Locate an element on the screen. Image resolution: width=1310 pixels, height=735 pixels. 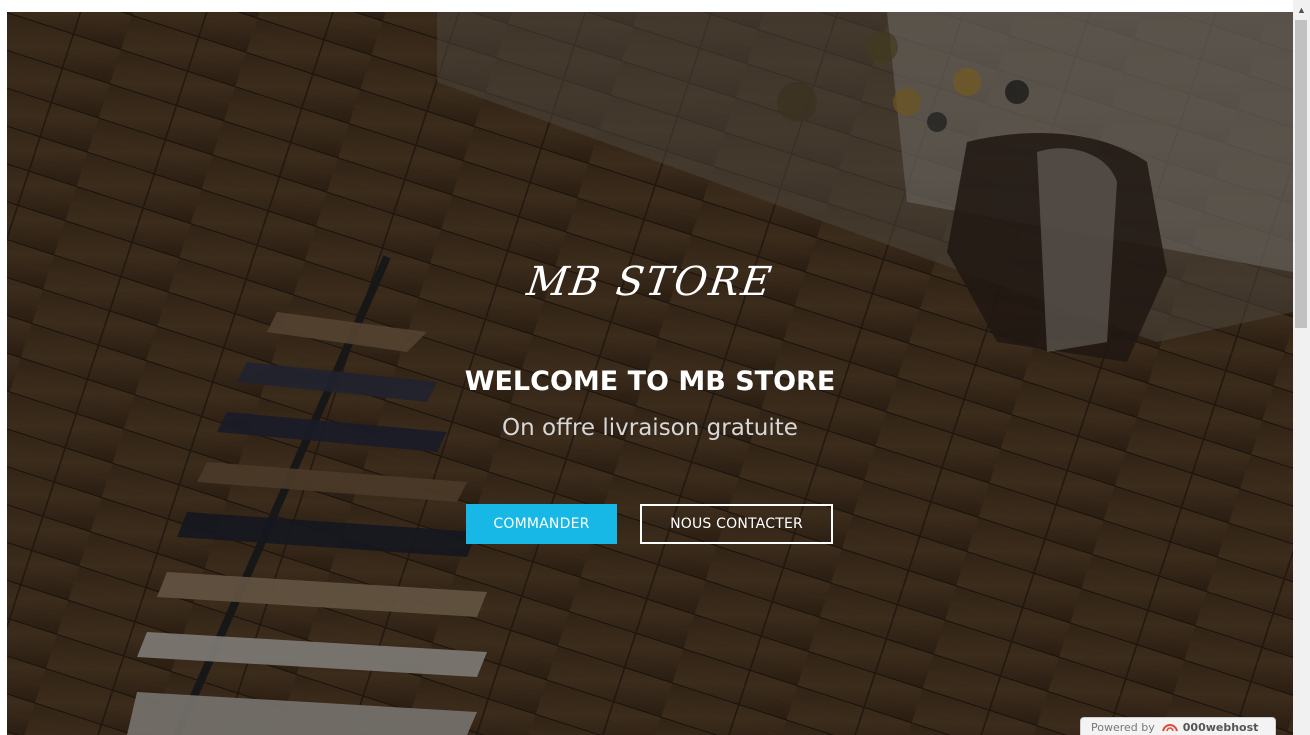
hero-subline: On offre livraison gratuite is located at coordinates (650, 428).